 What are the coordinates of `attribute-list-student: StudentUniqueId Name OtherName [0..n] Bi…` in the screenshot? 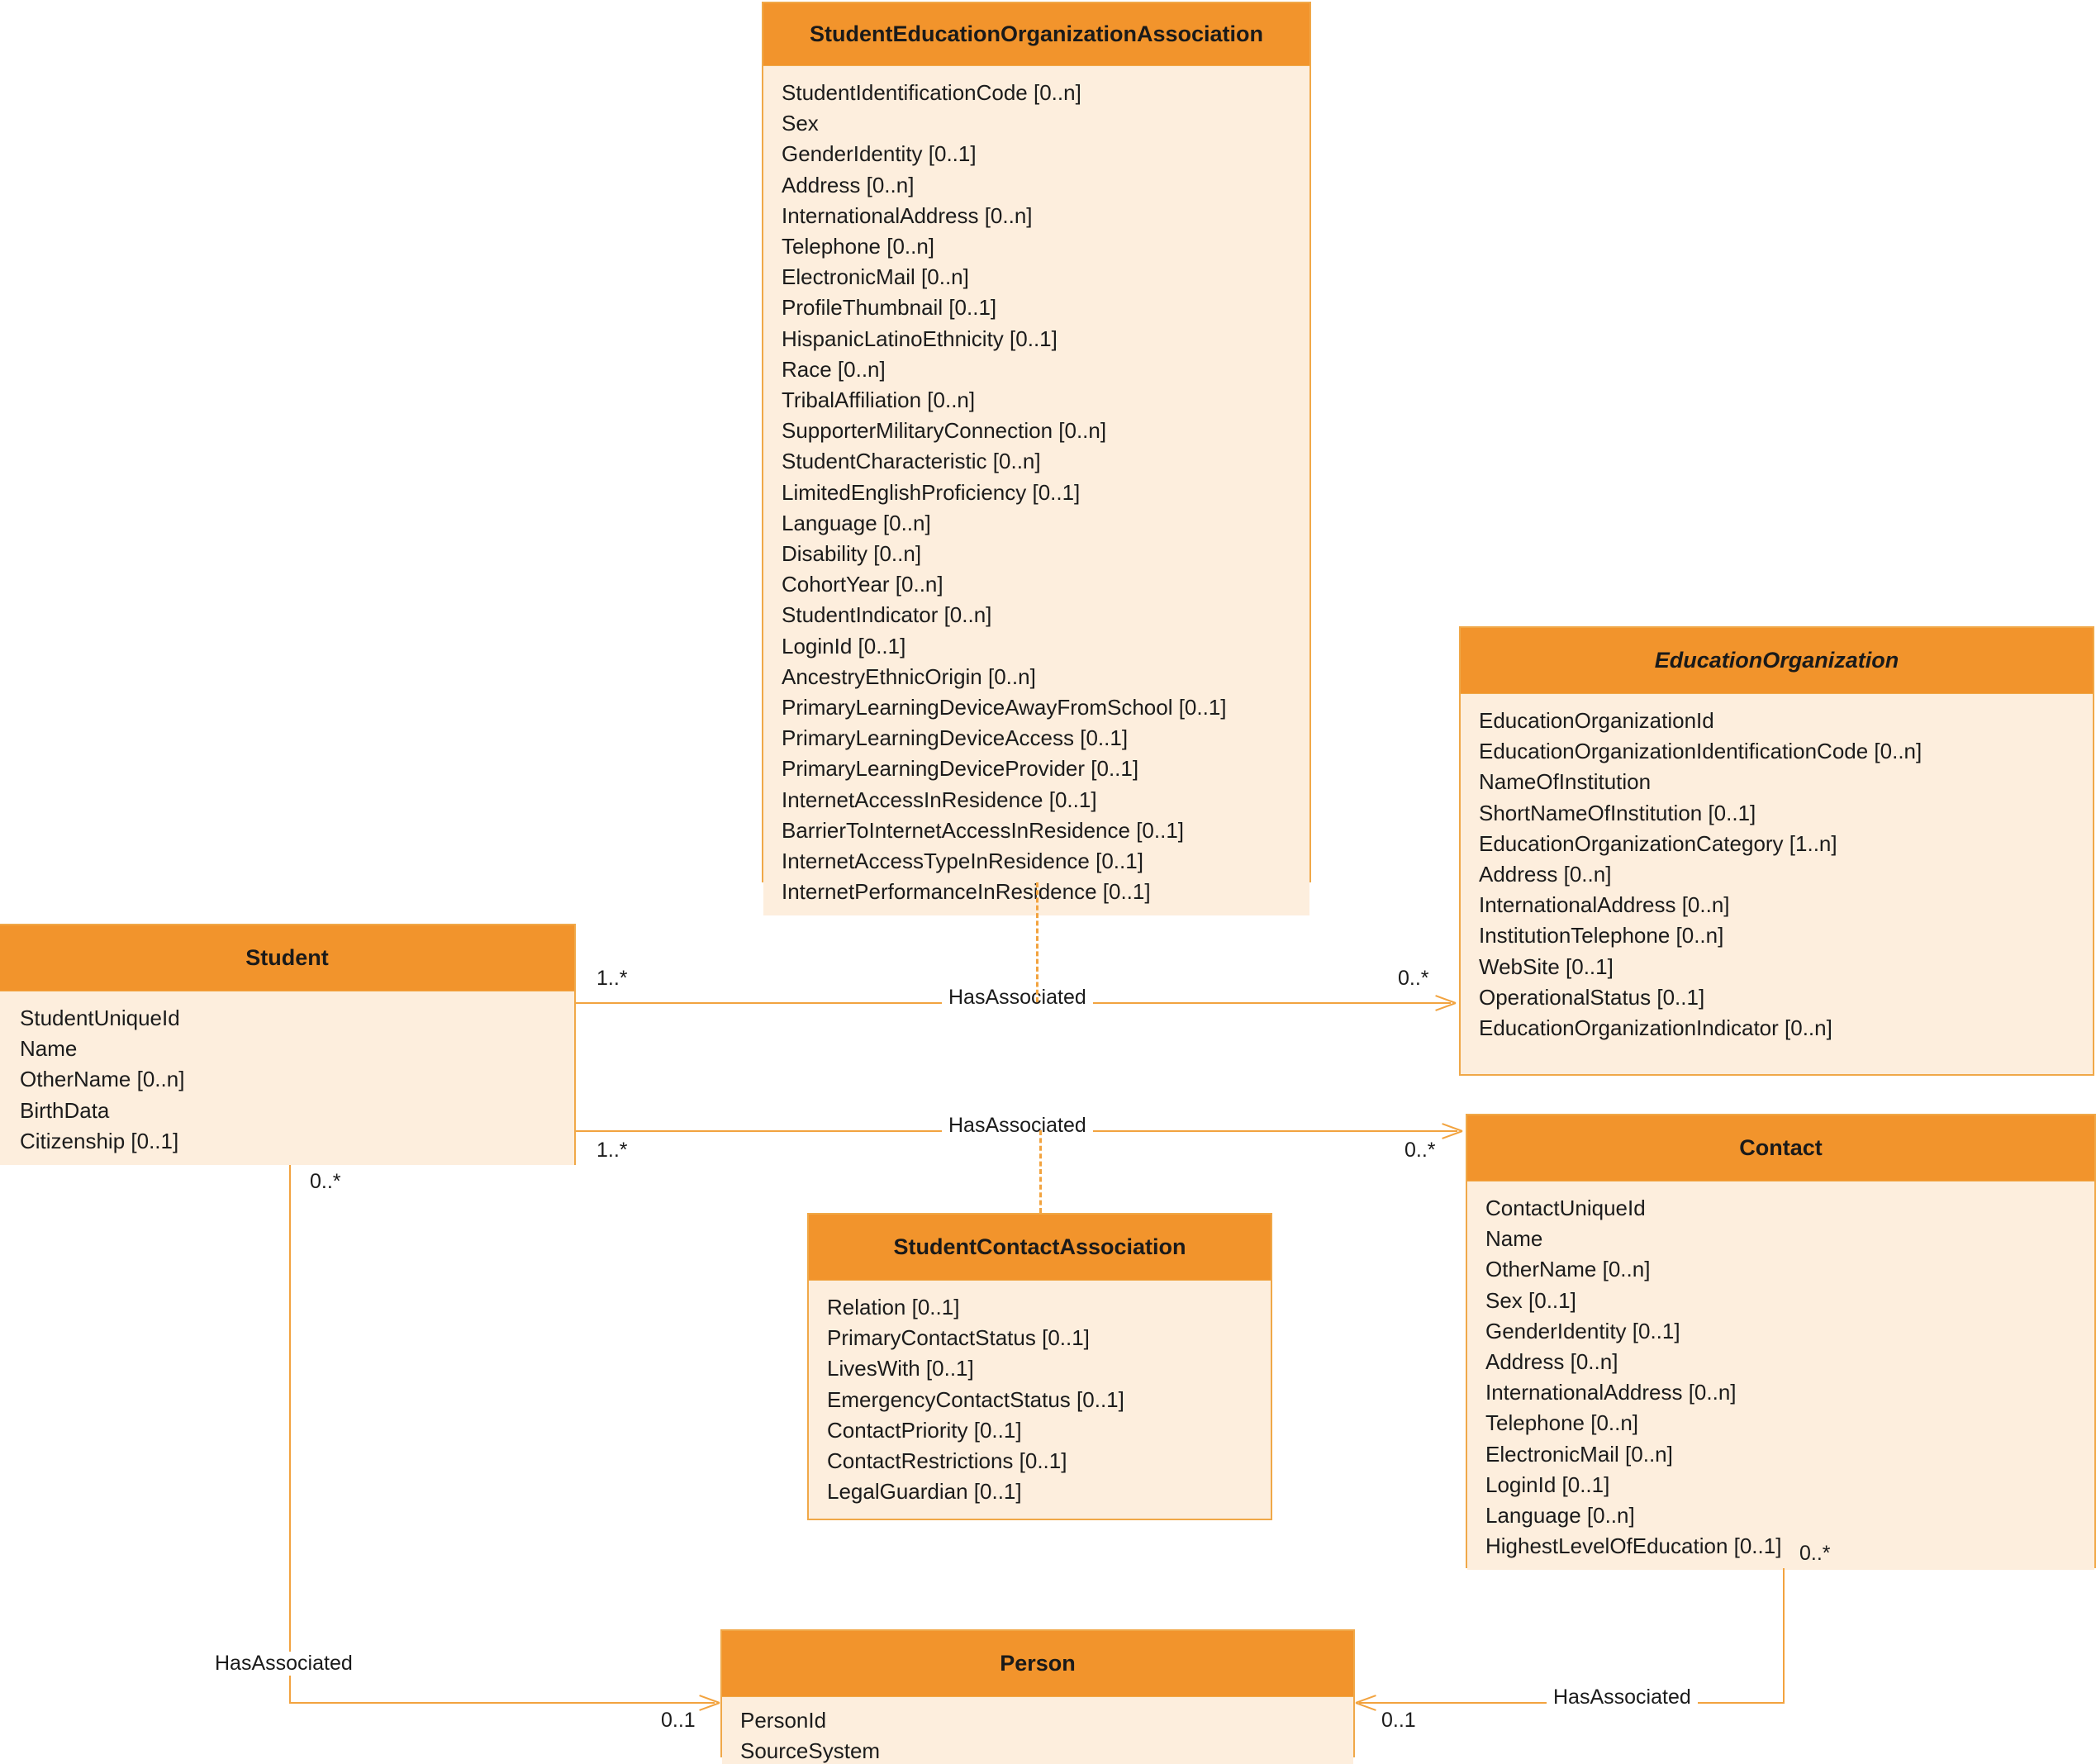 It's located at (287, 1078).